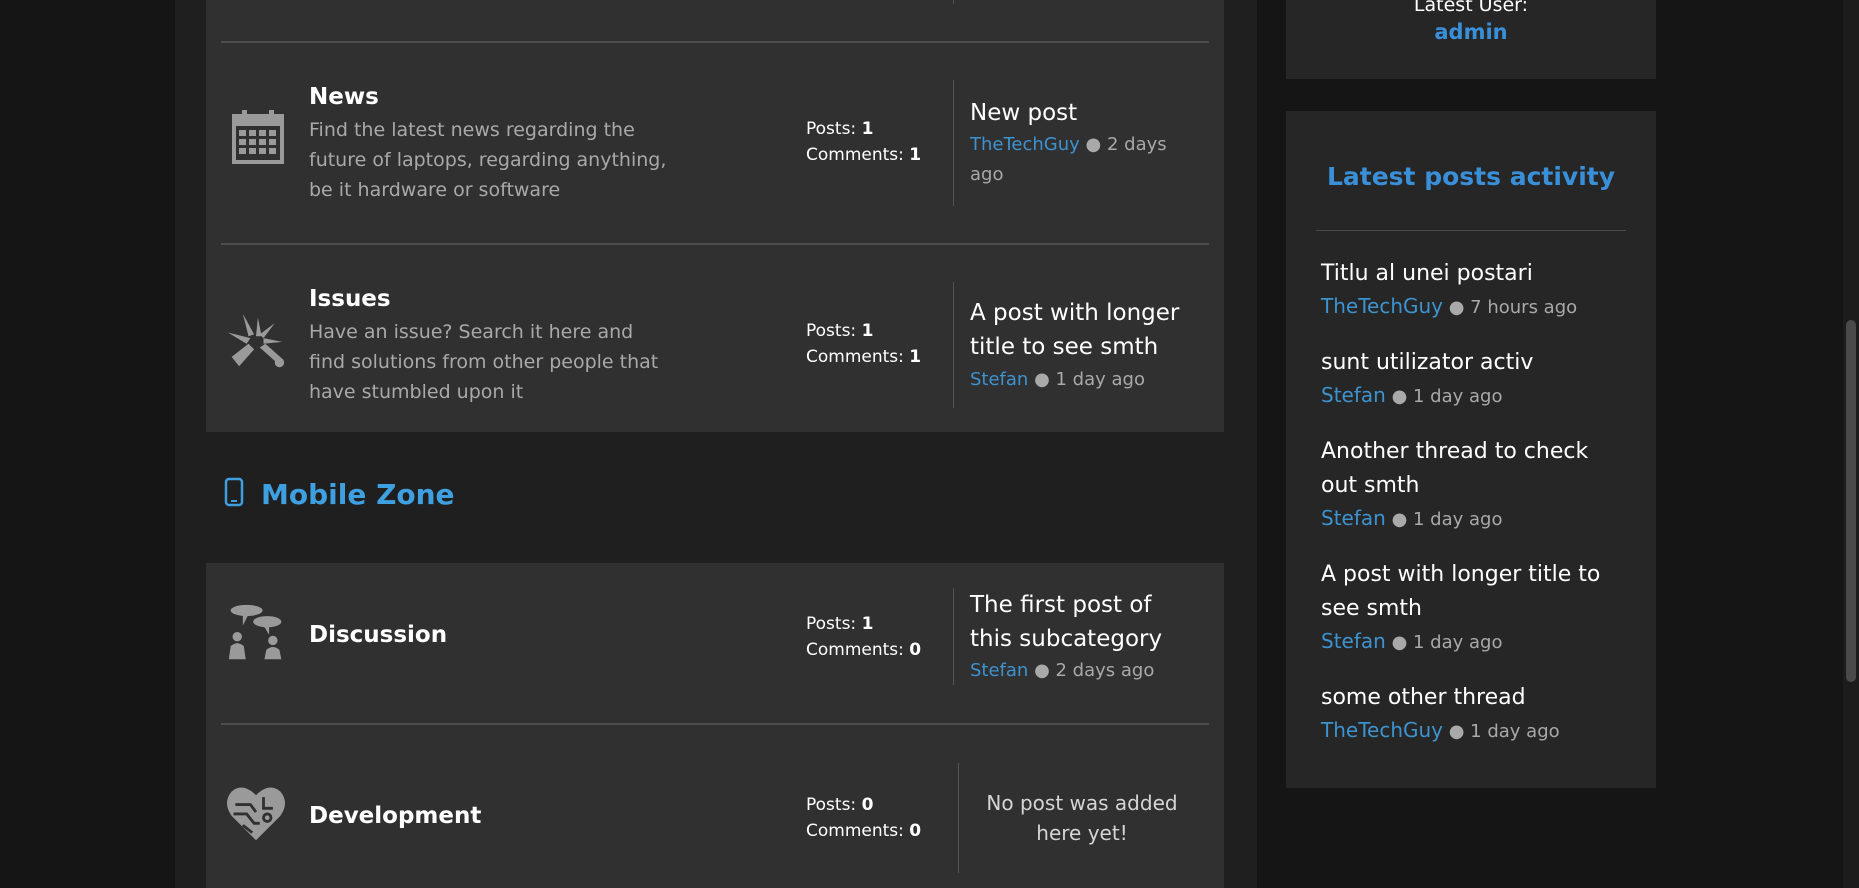 This screenshot has width=1859, height=888. I want to click on latest-user-box: Latest User: admin, so click(1471, 39).